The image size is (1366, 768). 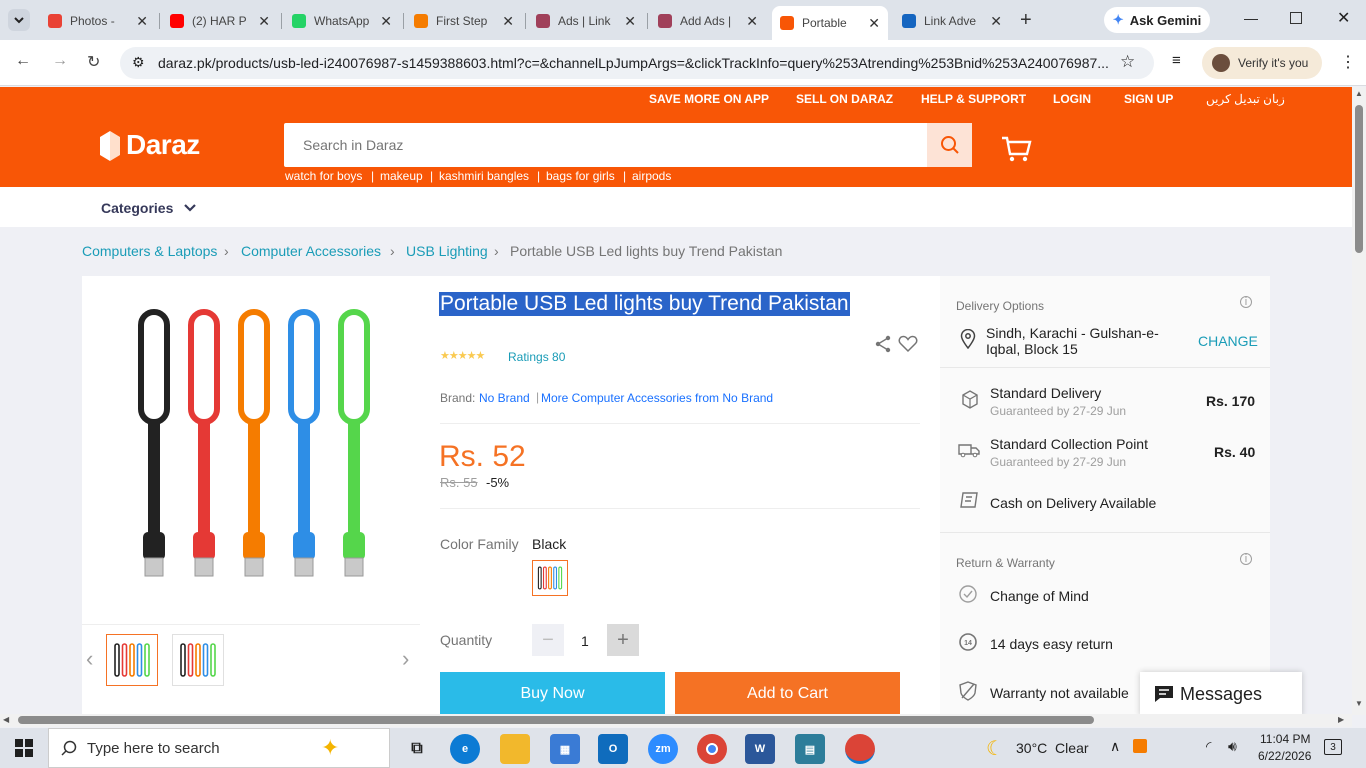 What do you see at coordinates (515, 749) in the screenshot?
I see `file-explorer-icon` at bounding box center [515, 749].